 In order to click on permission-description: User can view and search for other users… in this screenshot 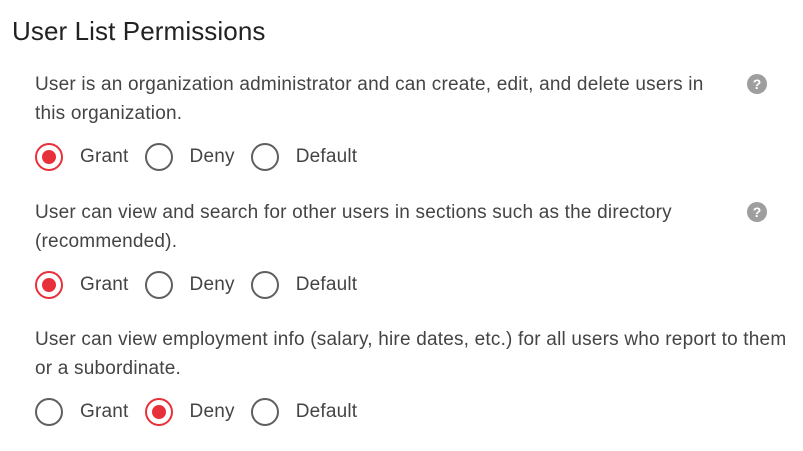, I will do `click(353, 227)`.